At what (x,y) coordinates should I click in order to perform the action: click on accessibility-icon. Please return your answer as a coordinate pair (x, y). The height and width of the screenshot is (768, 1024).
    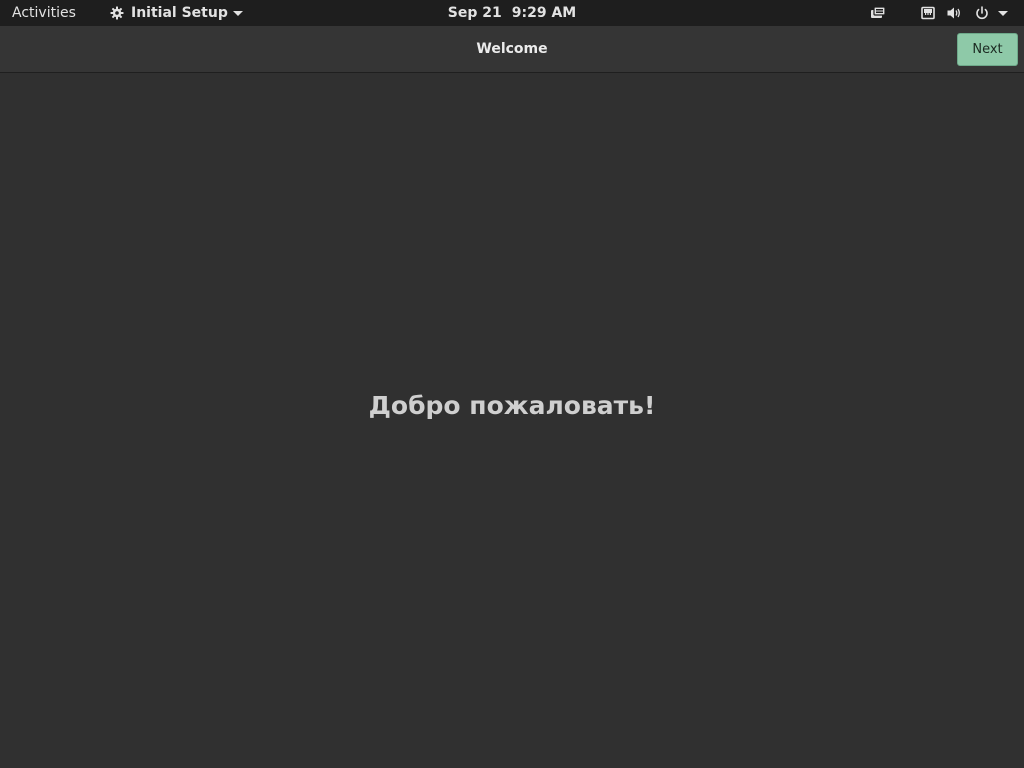
    Looking at the image, I should click on (878, 13).